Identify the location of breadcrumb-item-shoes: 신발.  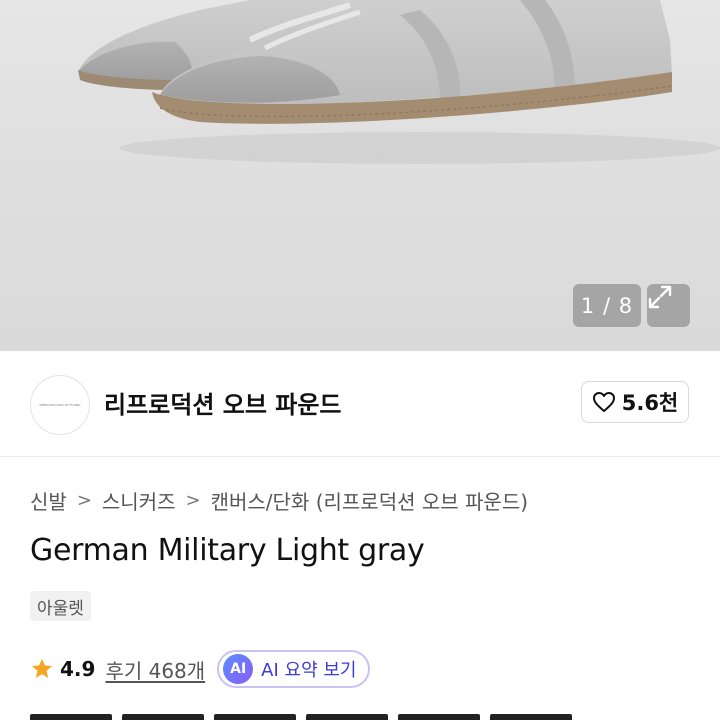
(48, 500).